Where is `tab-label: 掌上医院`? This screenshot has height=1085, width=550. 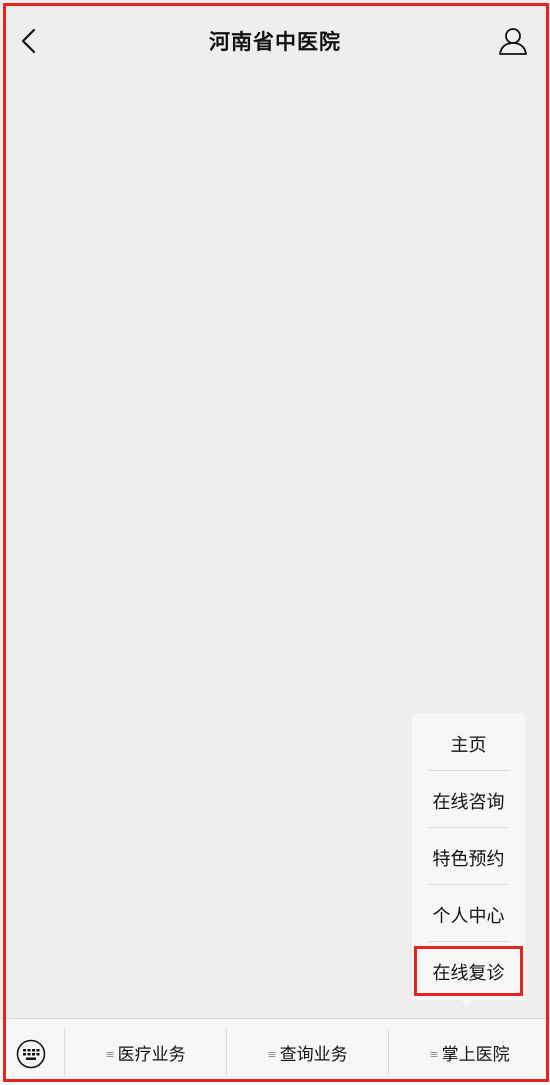 tab-label: 掌上医院 is located at coordinates (475, 1055).